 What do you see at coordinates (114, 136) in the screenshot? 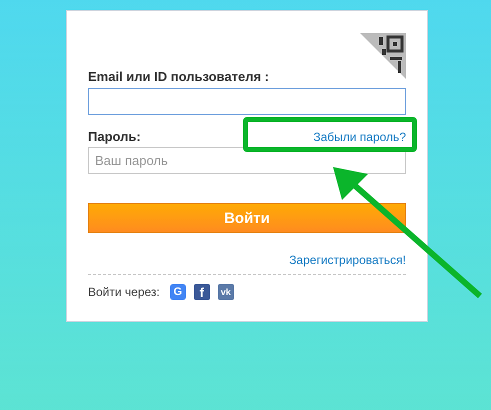
I see `password-label: Пароль:` at bounding box center [114, 136].